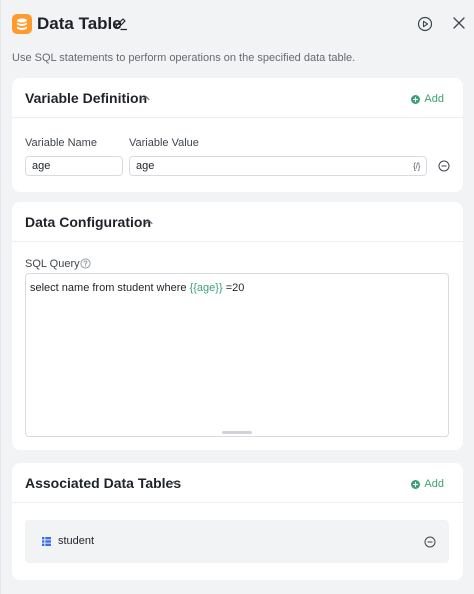  What do you see at coordinates (278, 166) in the screenshot?
I see `variable-value-input: age {/}` at bounding box center [278, 166].